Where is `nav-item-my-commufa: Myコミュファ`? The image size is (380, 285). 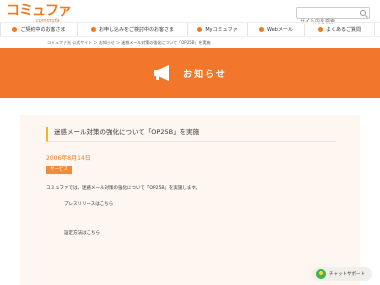
nav-item-my-commufa: Myコミュファ is located at coordinates (218, 29).